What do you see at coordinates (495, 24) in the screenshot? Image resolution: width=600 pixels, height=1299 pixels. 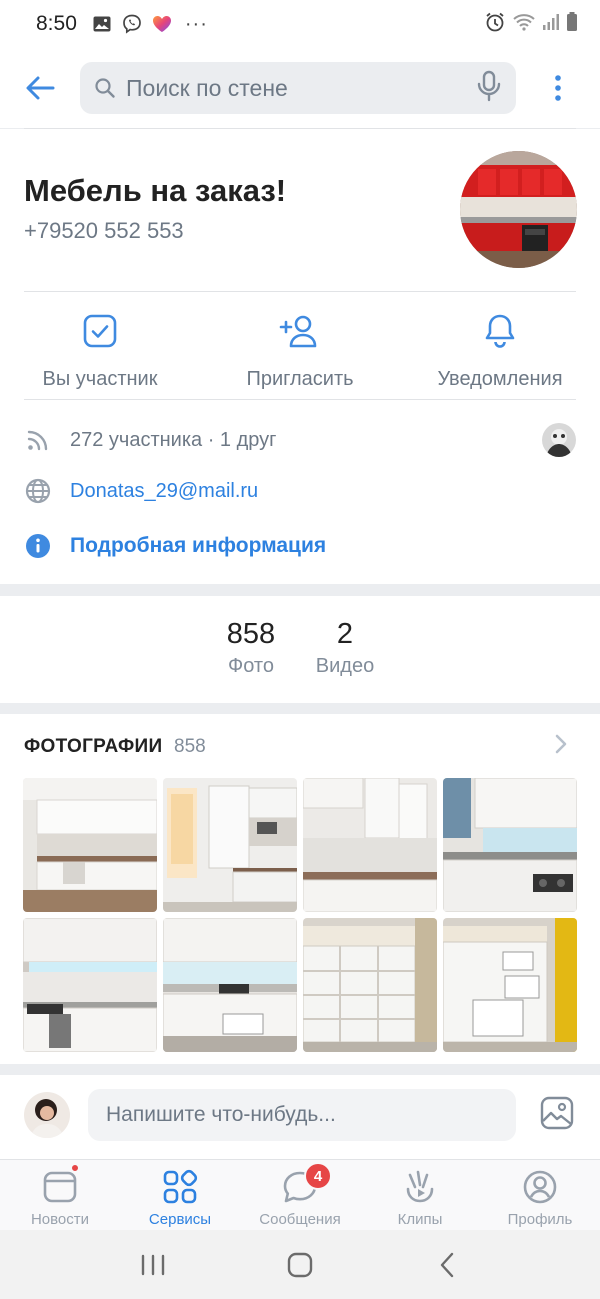 I see `alarm-icon` at bounding box center [495, 24].